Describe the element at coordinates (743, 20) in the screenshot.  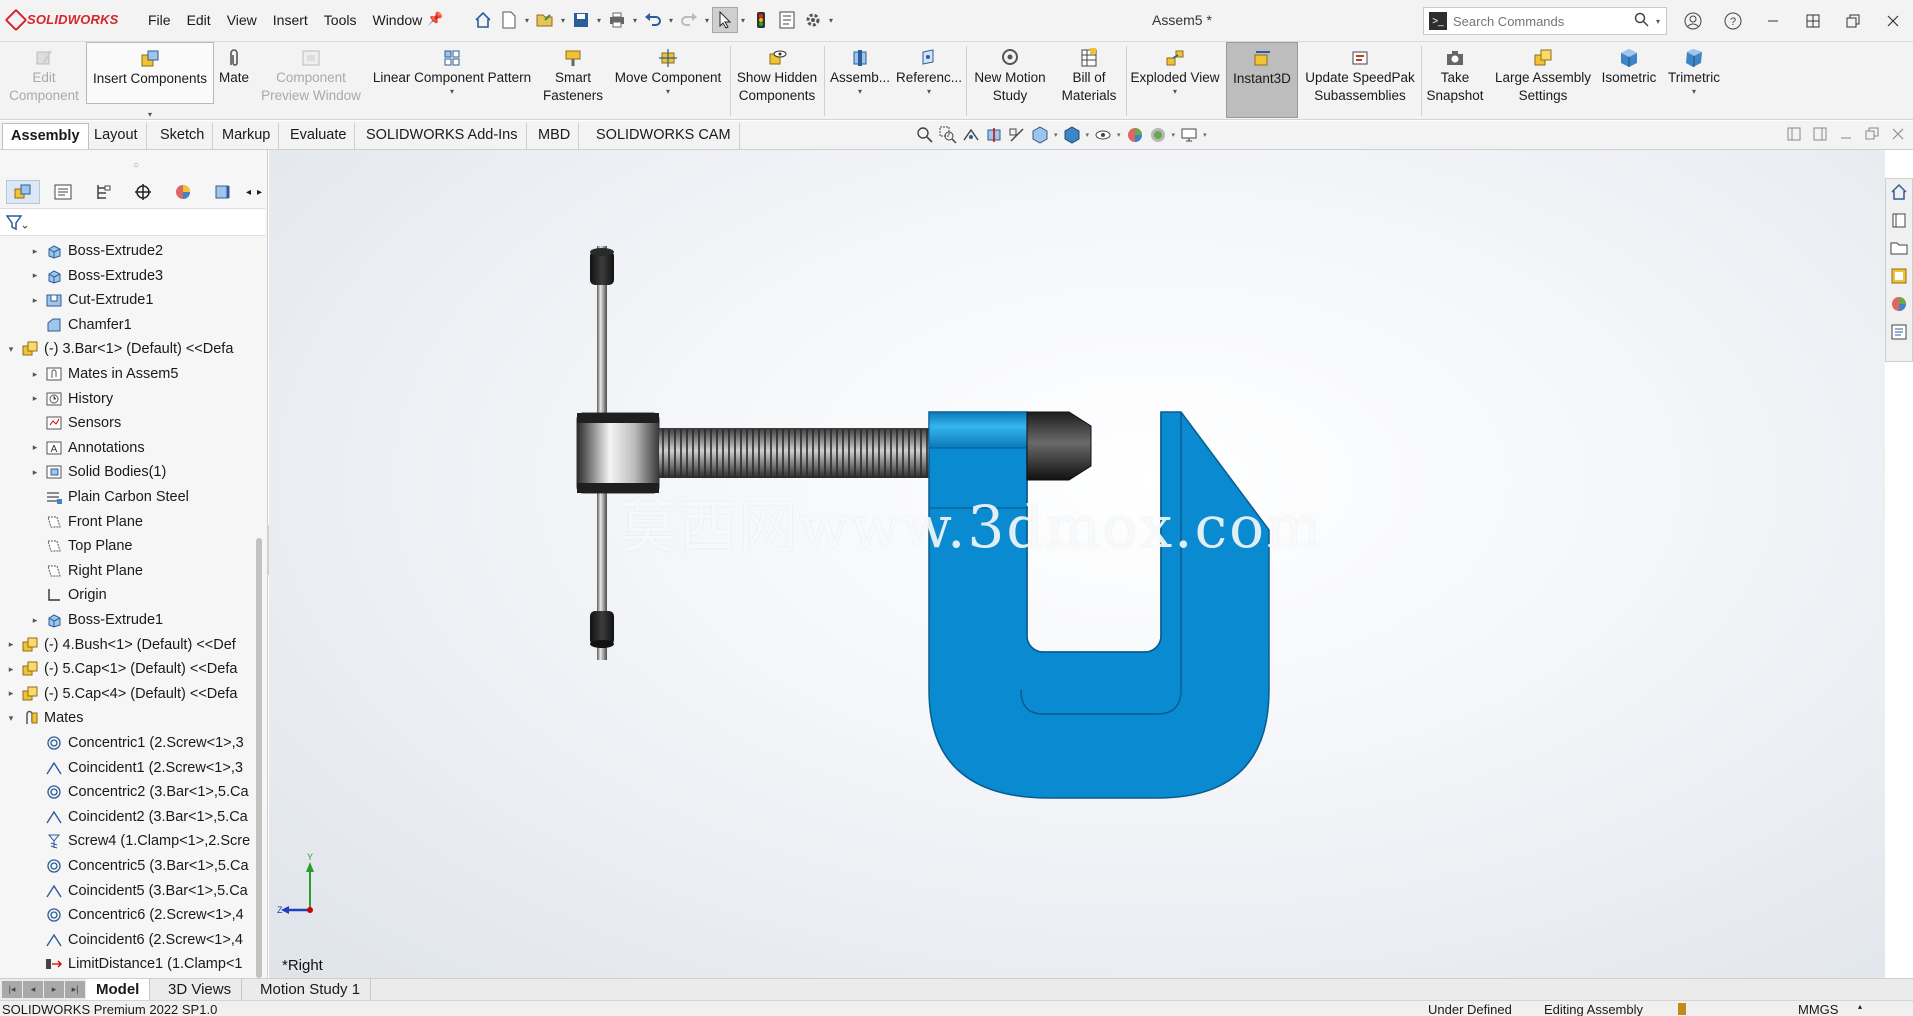
I see `select-dropdown-icon: ▾` at that location.